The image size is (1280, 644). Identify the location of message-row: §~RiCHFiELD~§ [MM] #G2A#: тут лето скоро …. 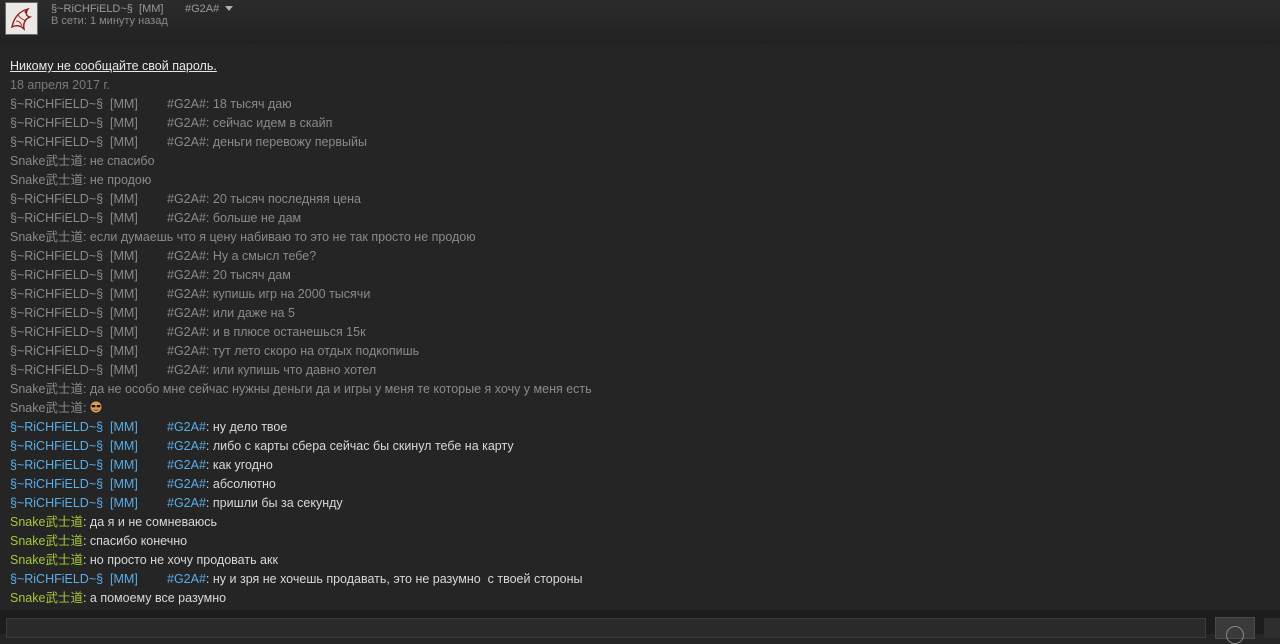
(640, 352).